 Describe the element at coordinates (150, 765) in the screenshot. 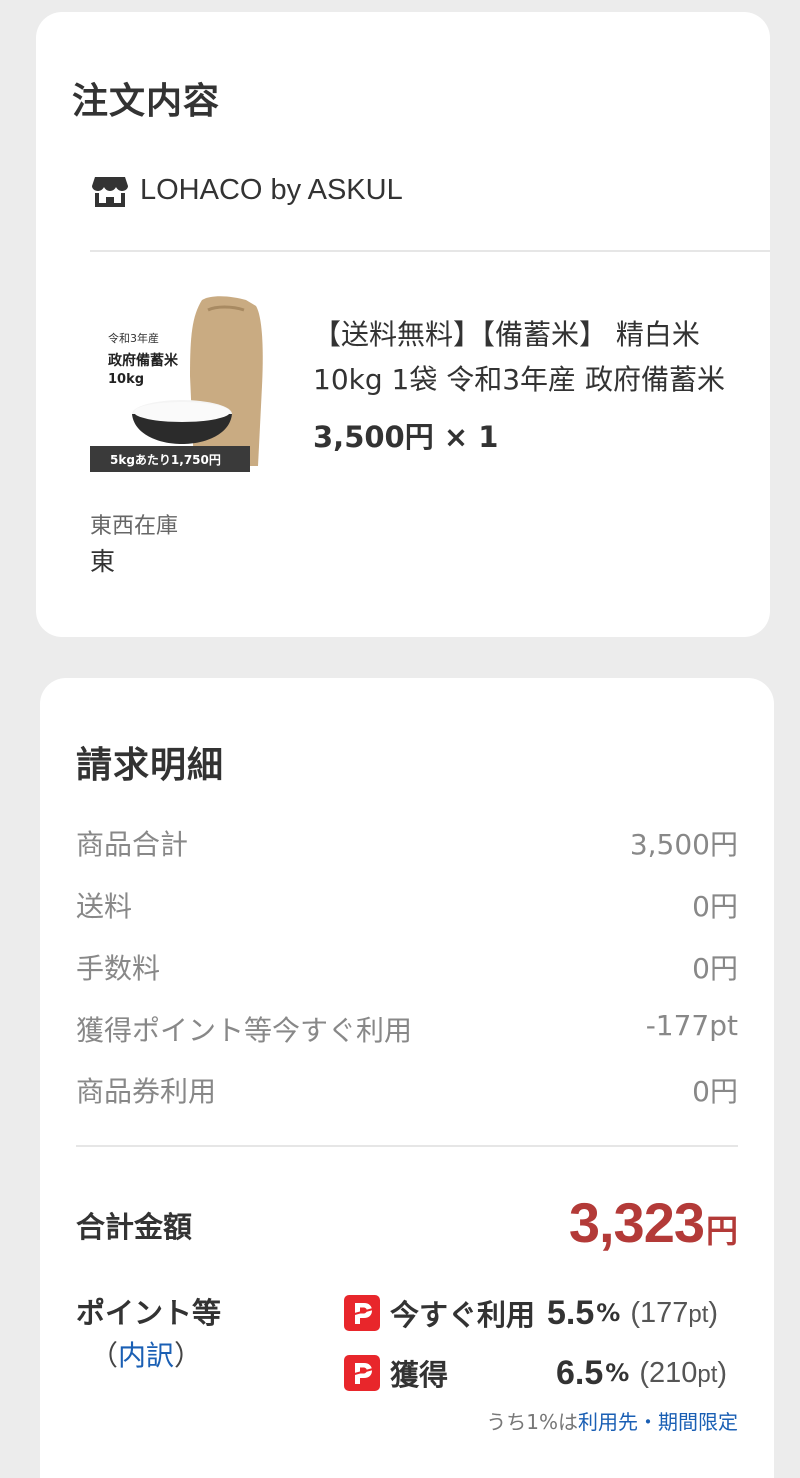

I see `billing-section-title: 請求明細` at that location.